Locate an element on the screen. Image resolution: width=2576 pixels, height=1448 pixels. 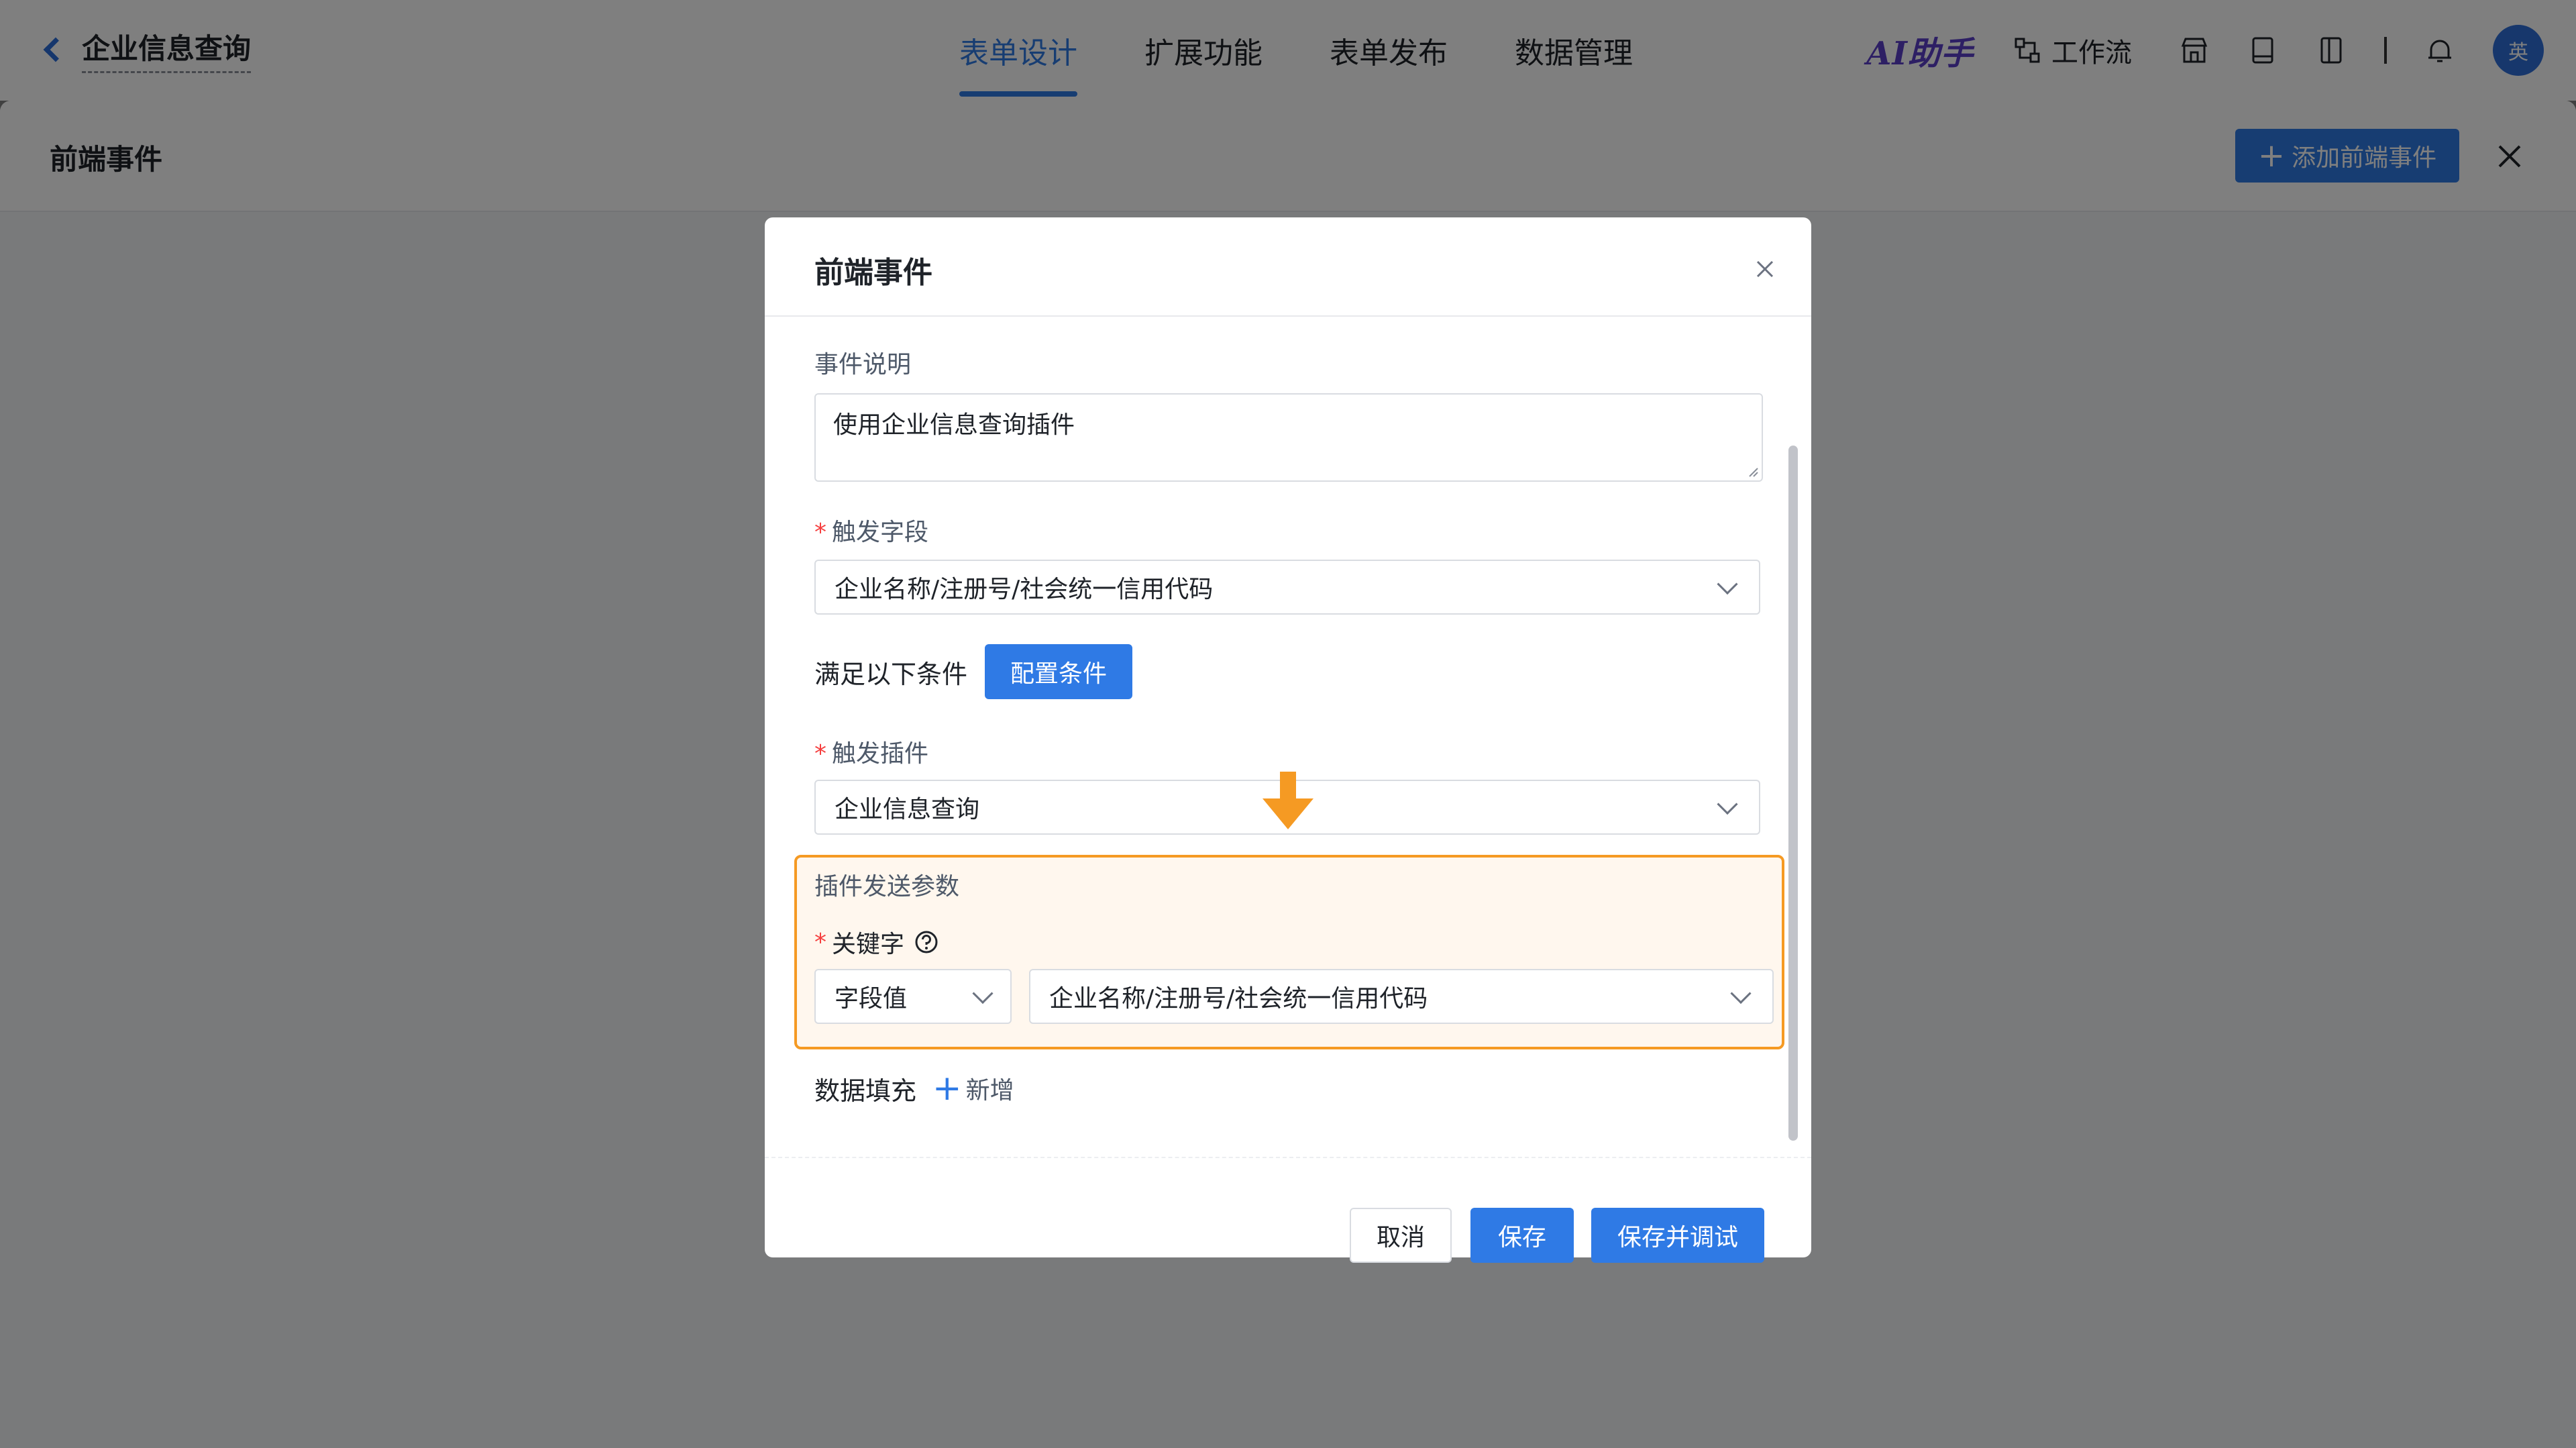
event-desc-textarea: 使用企业信息查询插件 is located at coordinates (1288, 438).